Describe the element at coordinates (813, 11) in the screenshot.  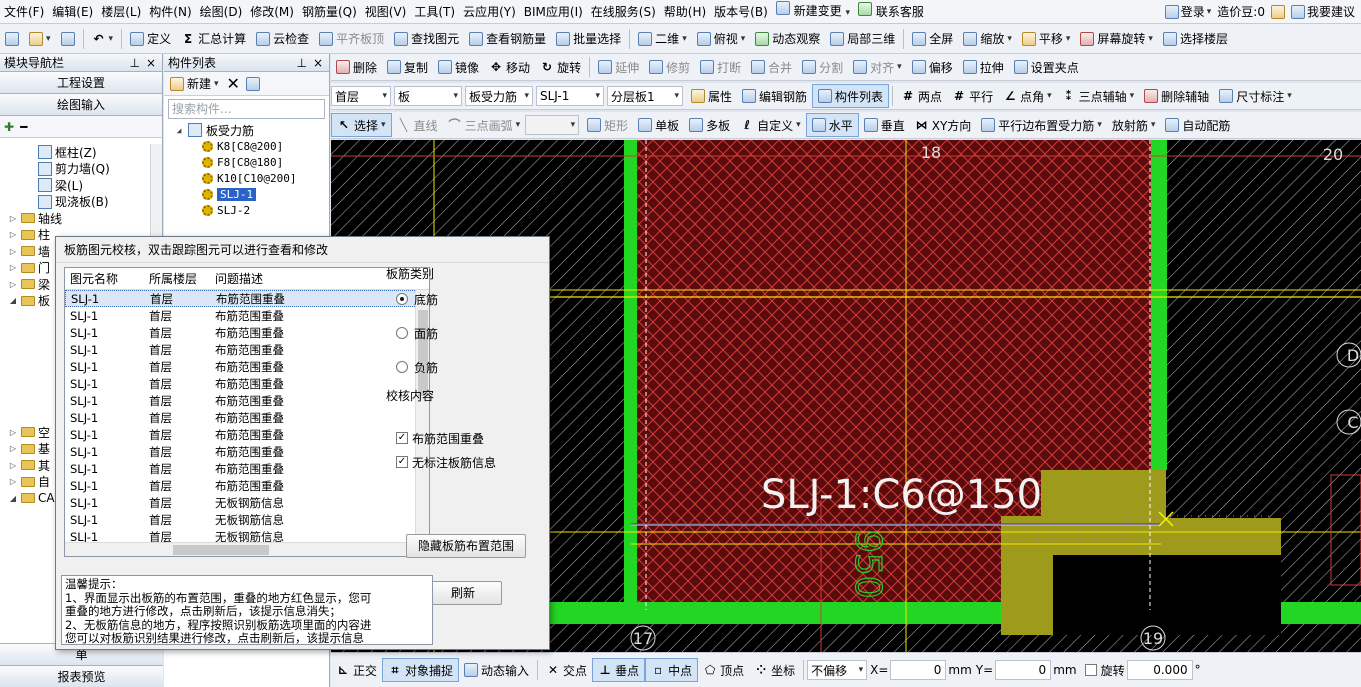
I see `menu-new-change: 新建变更 ▾` at that location.